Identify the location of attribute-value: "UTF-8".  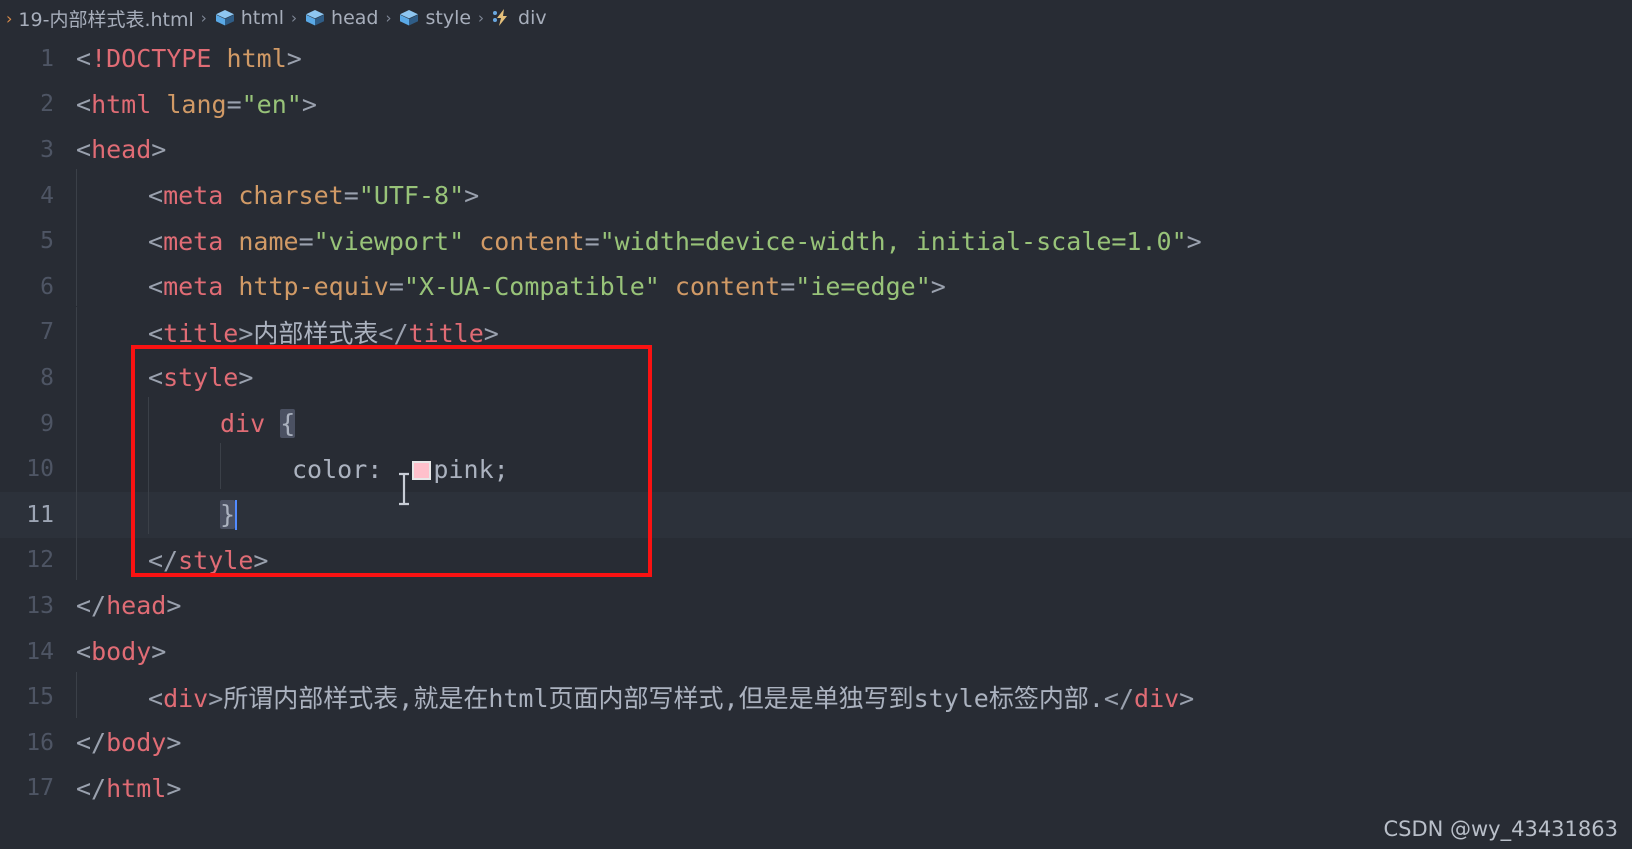
(411, 196).